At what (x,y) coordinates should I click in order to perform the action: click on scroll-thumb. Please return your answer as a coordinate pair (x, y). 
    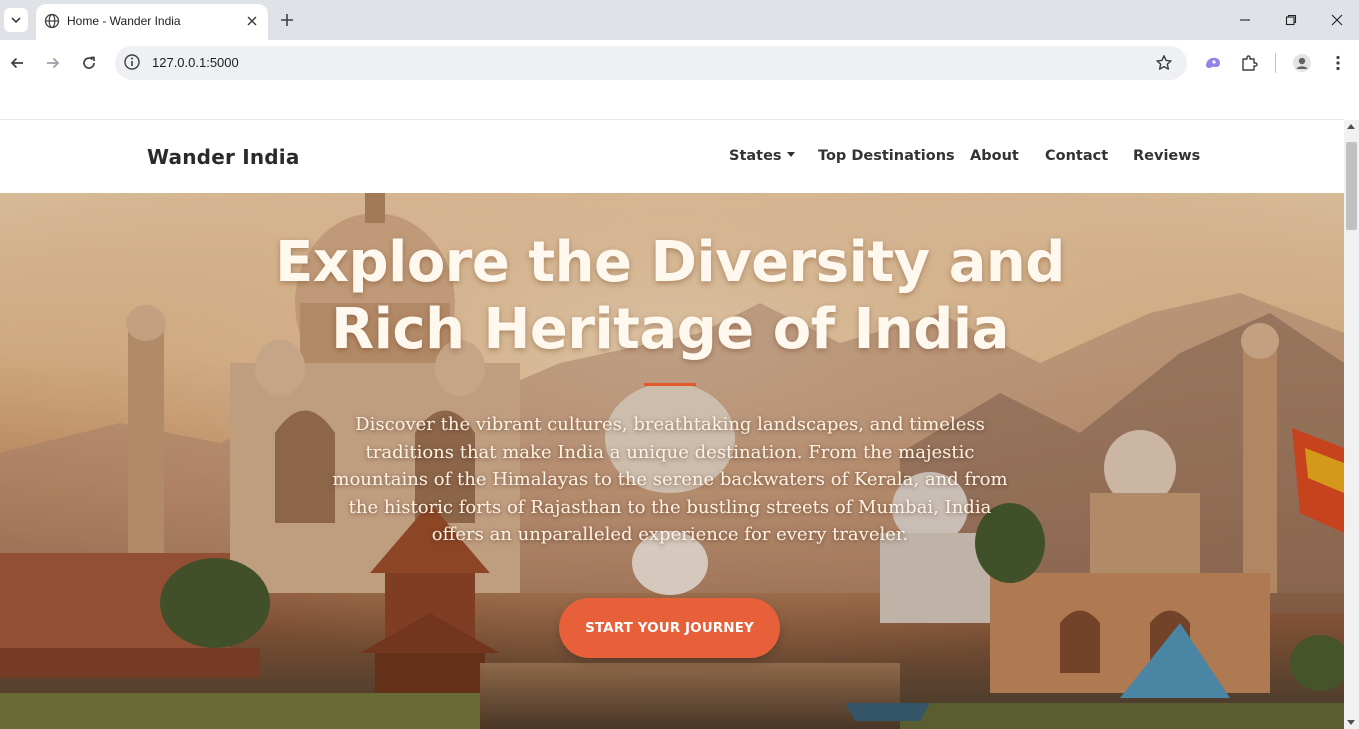
    Looking at the image, I should click on (1351, 186).